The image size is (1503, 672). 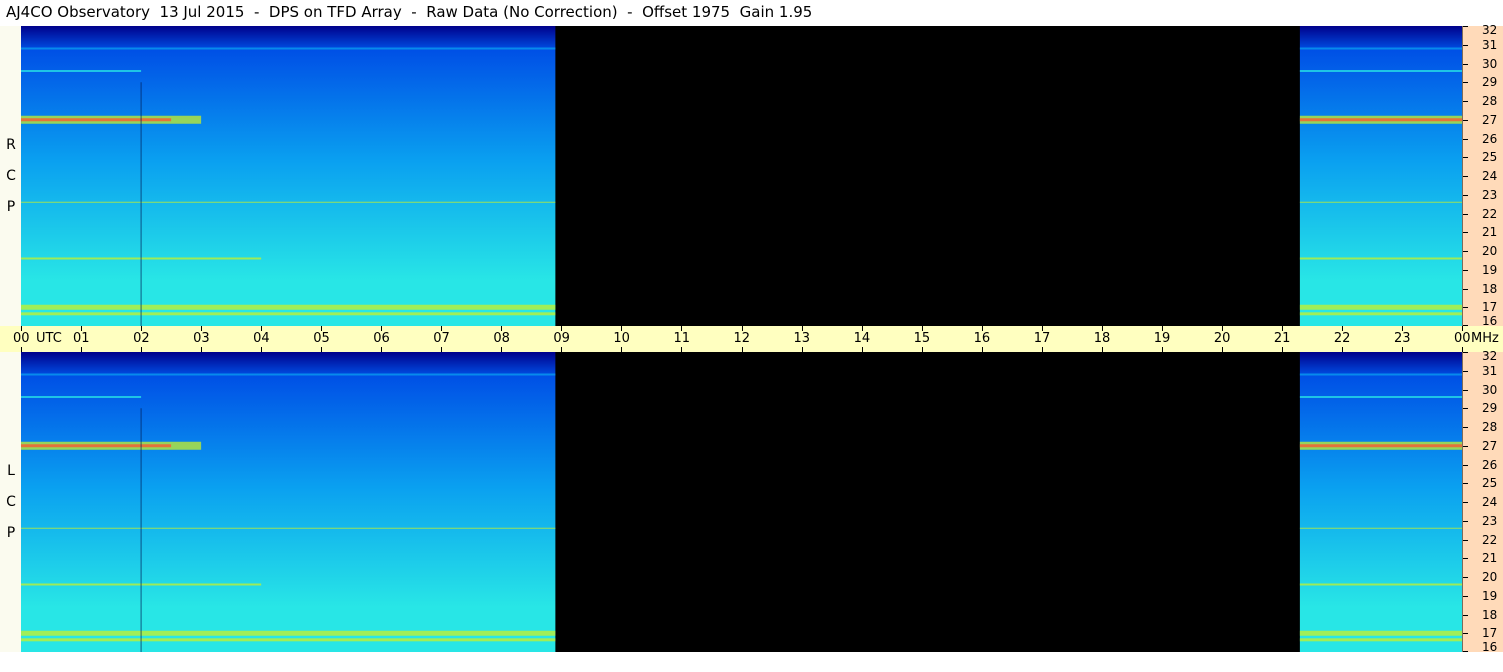 What do you see at coordinates (681, 338) in the screenshot?
I see `time-tick-label: 11` at bounding box center [681, 338].